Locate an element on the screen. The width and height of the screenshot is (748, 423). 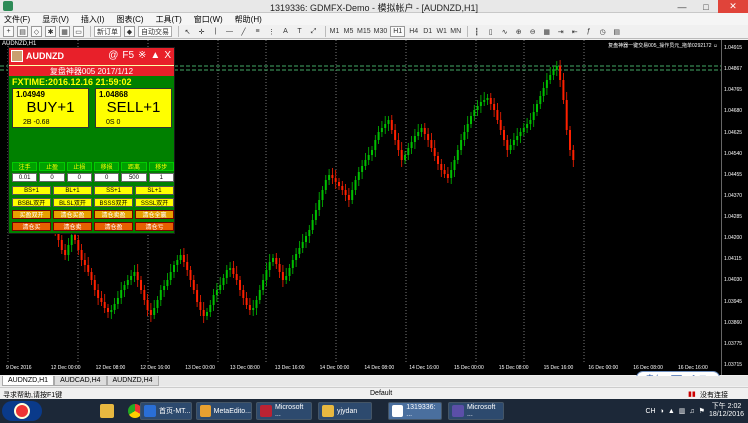
close-buy-button: 清仓买 is located at coordinates (31, 226).